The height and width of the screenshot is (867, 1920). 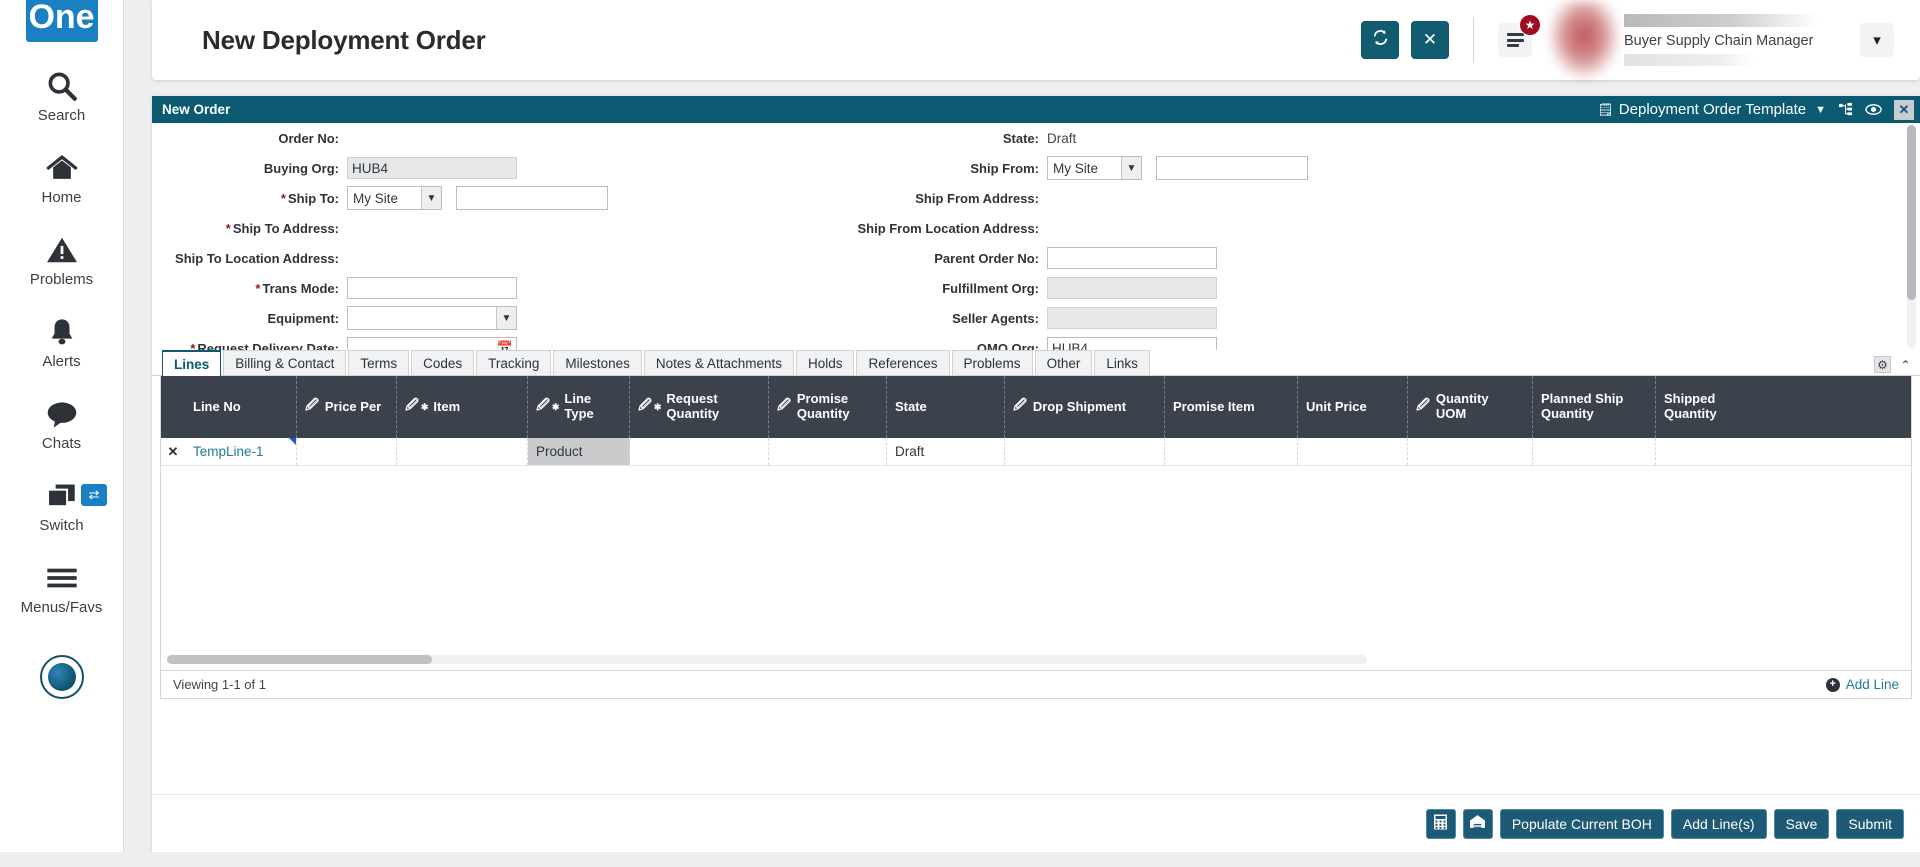 What do you see at coordinates (61, 96) in the screenshot?
I see `sidebar-item-search: Search` at bounding box center [61, 96].